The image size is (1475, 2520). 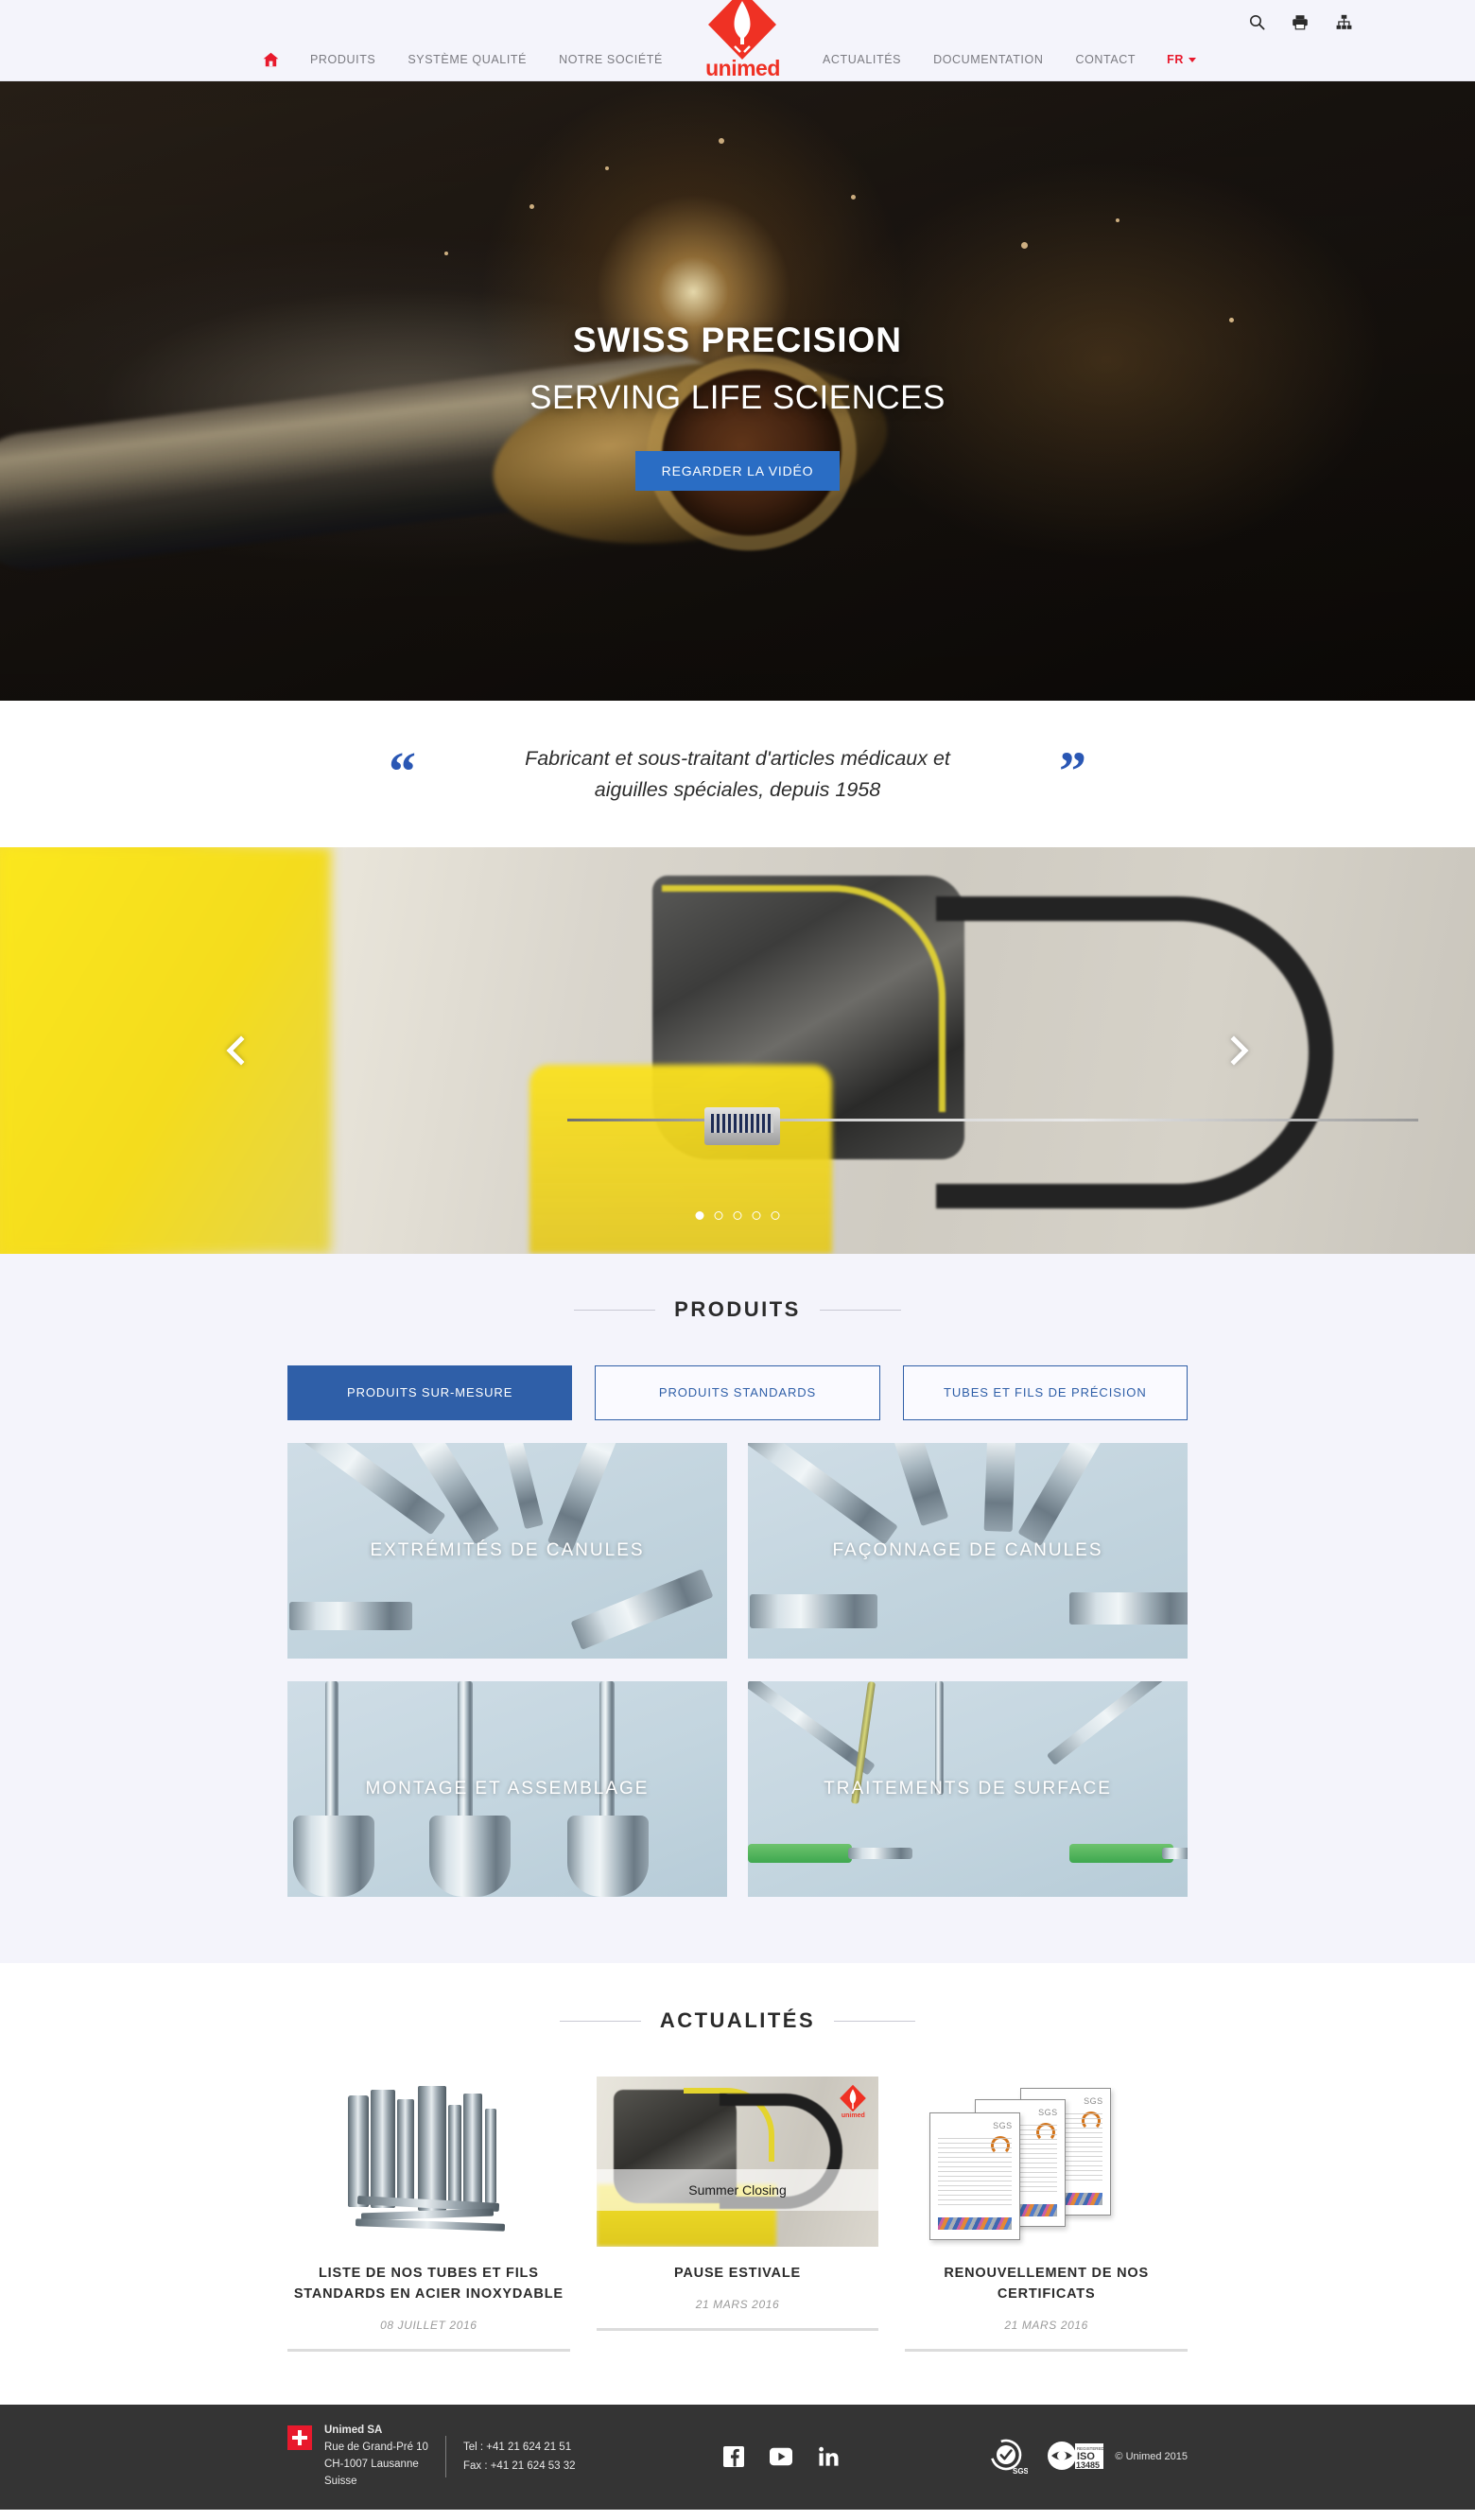 What do you see at coordinates (737, 471) in the screenshot?
I see `watch-video-button: REGARDER LA VIDÉO` at bounding box center [737, 471].